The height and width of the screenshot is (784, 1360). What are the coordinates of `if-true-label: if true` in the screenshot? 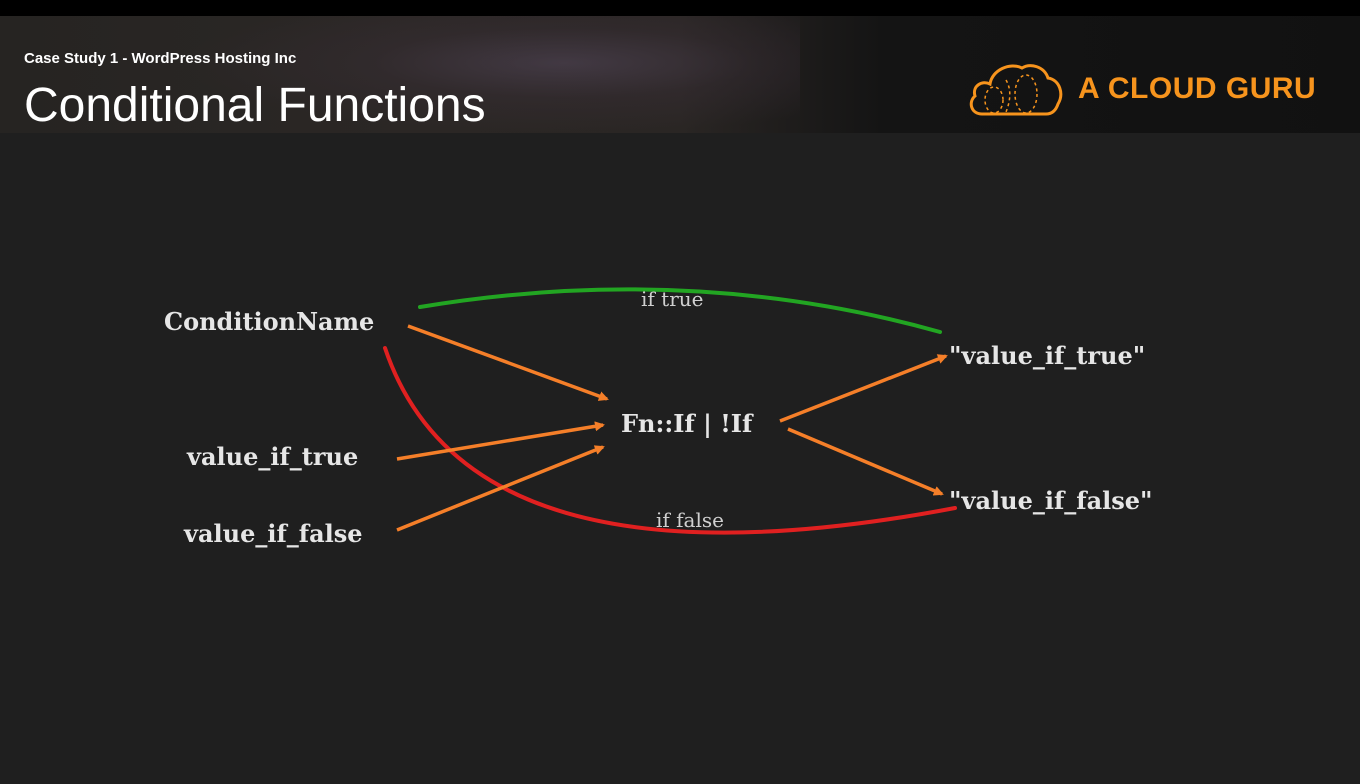 It's located at (672, 299).